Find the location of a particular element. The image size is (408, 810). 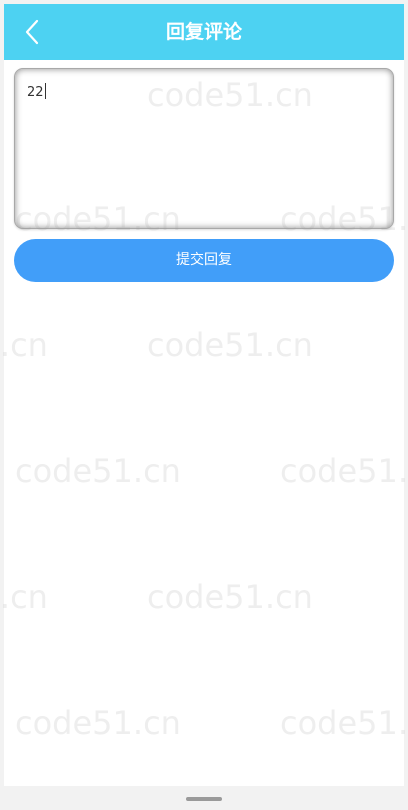

page-title: 回复评论 is located at coordinates (203, 32).